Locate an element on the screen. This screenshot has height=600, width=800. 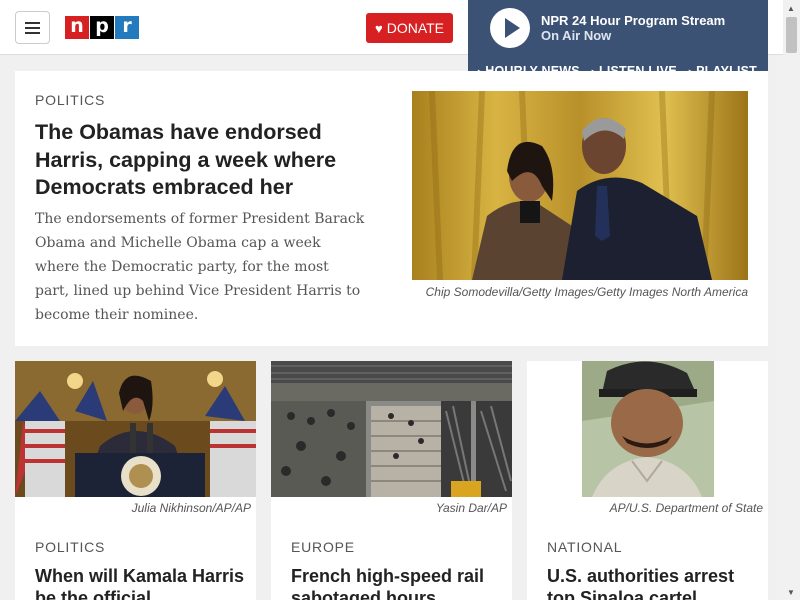
image-credit: Yasin Dar/AP is located at coordinates (471, 508).